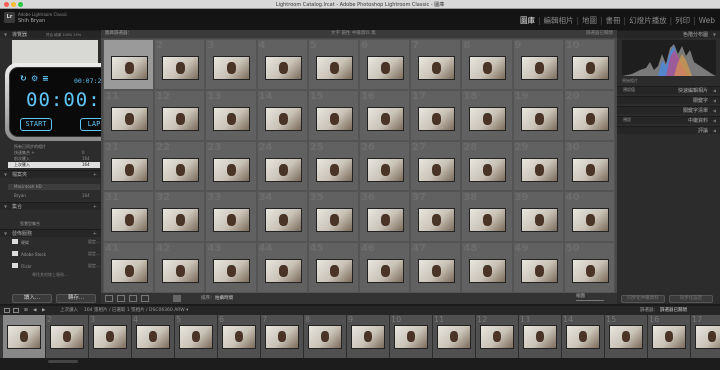 The image size is (720, 370). I want to click on zoom-options: 符合 填滿 100% 25%, so click(63, 35).